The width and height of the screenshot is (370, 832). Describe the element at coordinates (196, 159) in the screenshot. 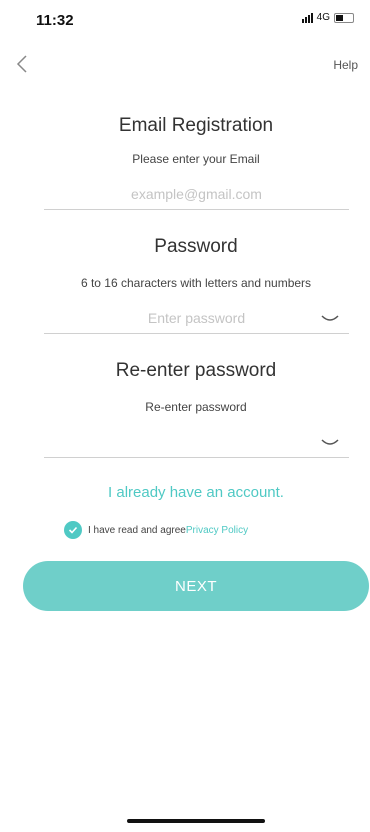

I see `email-hint: Please enter your Email` at that location.